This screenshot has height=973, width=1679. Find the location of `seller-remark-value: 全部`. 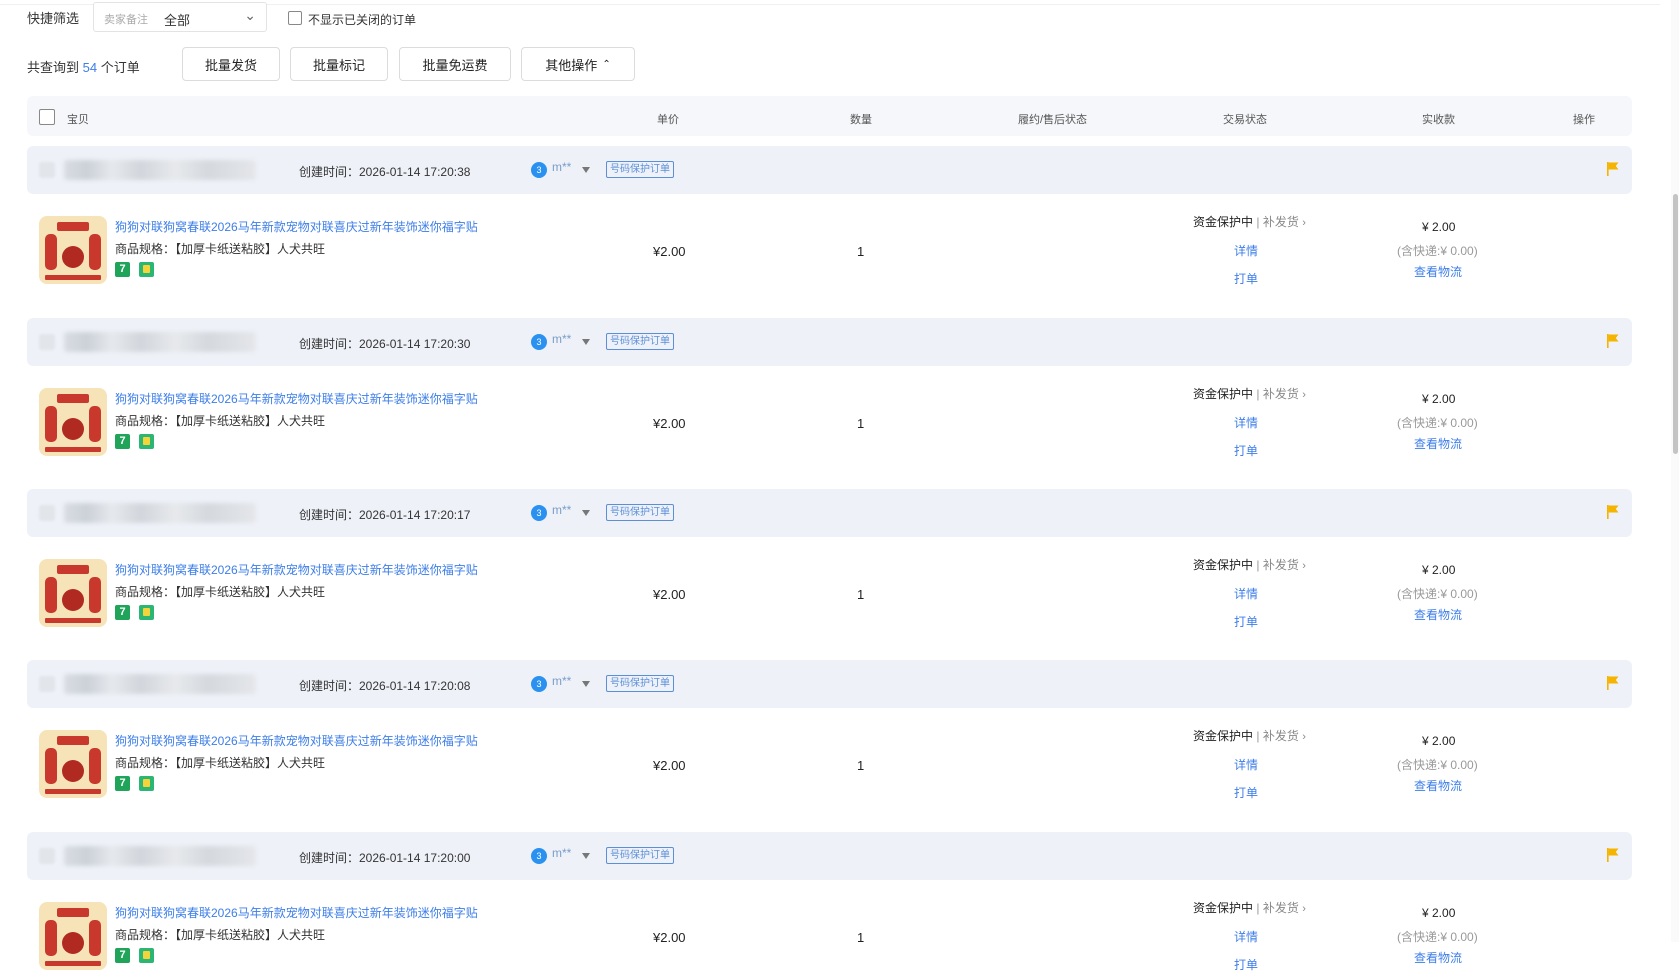

seller-remark-value: 全部 is located at coordinates (177, 20).